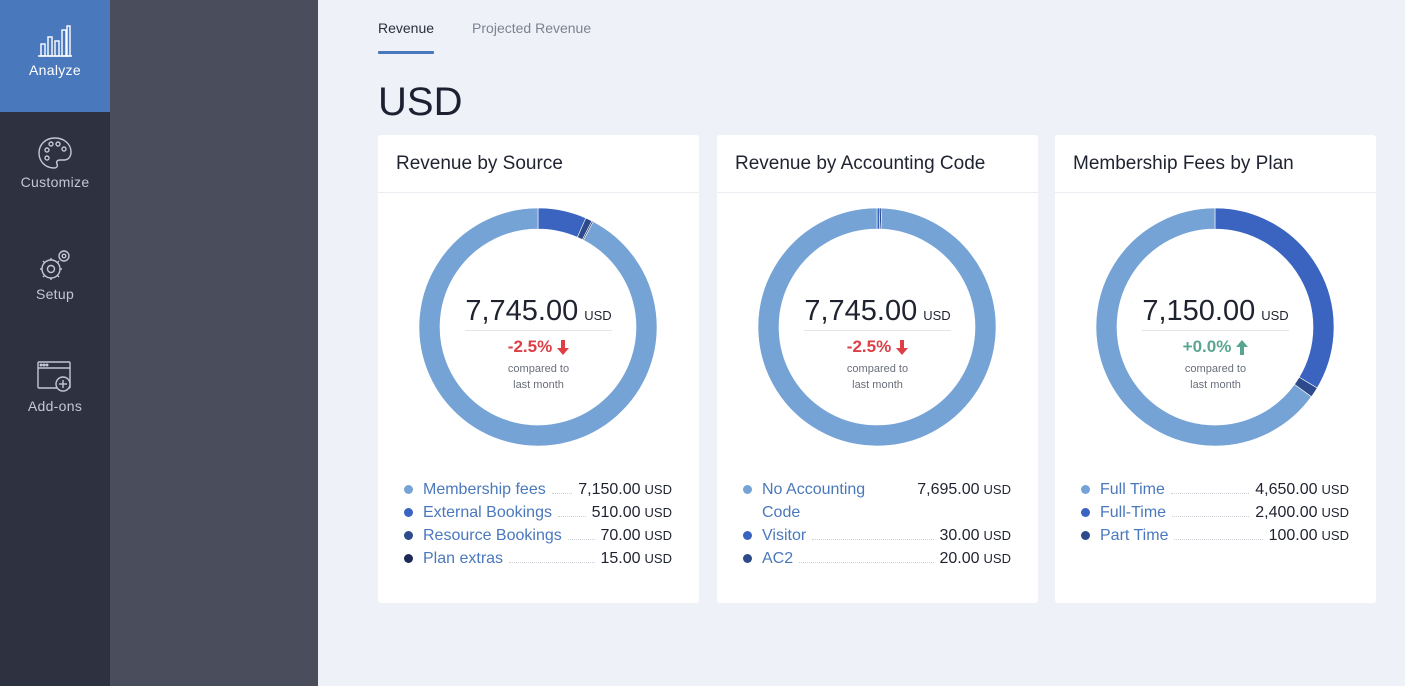 This screenshot has height=686, width=1405. I want to click on legend-link: Plan extras, so click(463, 558).